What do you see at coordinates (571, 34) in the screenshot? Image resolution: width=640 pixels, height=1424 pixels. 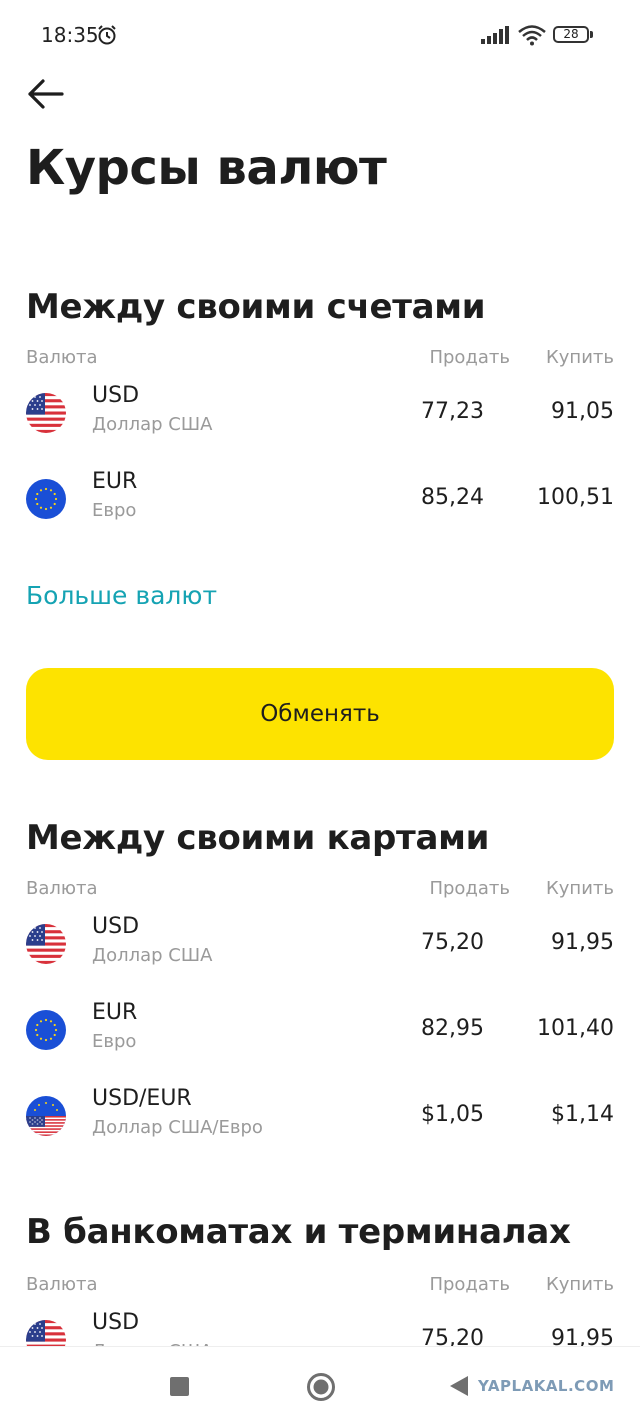 I see `battery-icon: 28` at bounding box center [571, 34].